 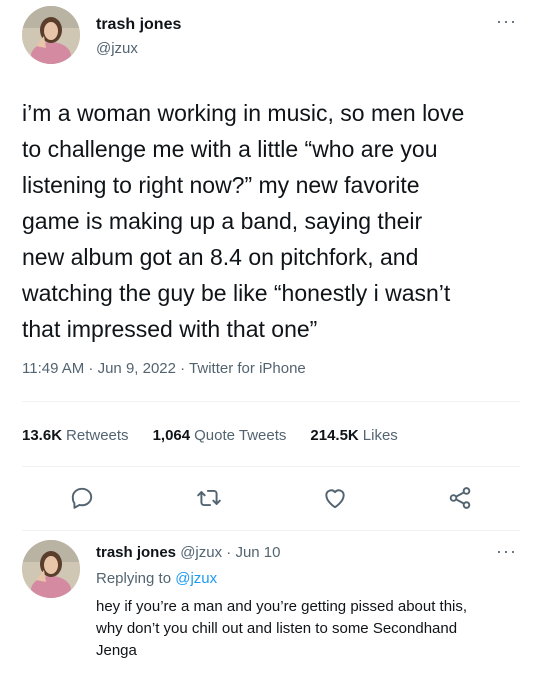 I want to click on reply-author-avatar, so click(x=51, y=569).